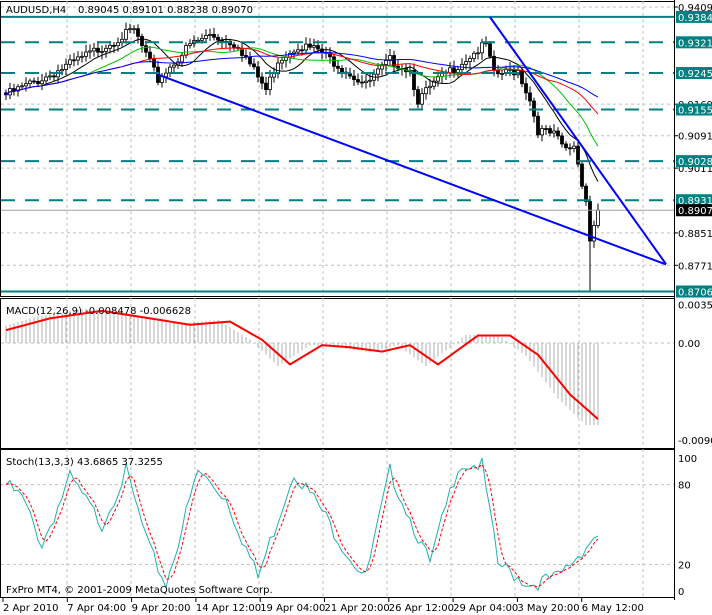  I want to click on time-label: 14 Apr 12:00, so click(228, 608).